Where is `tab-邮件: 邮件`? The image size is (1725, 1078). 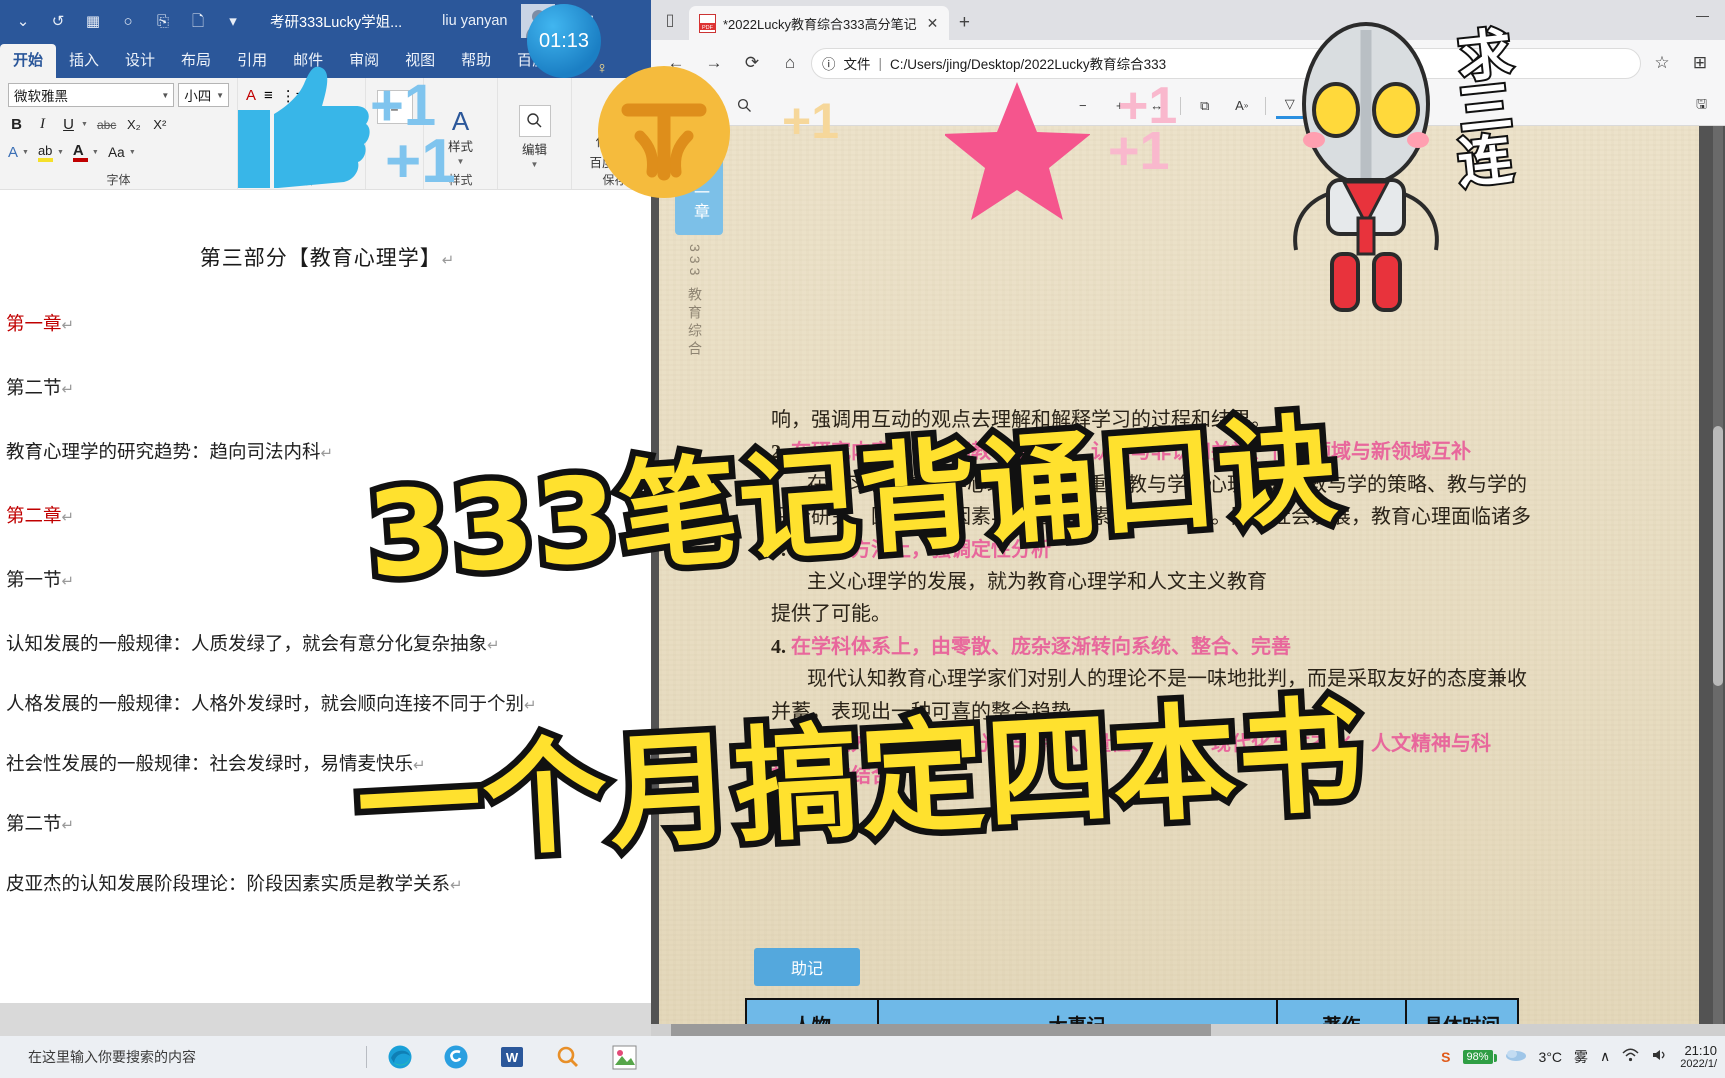 tab-邮件: 邮件 is located at coordinates (308, 61).